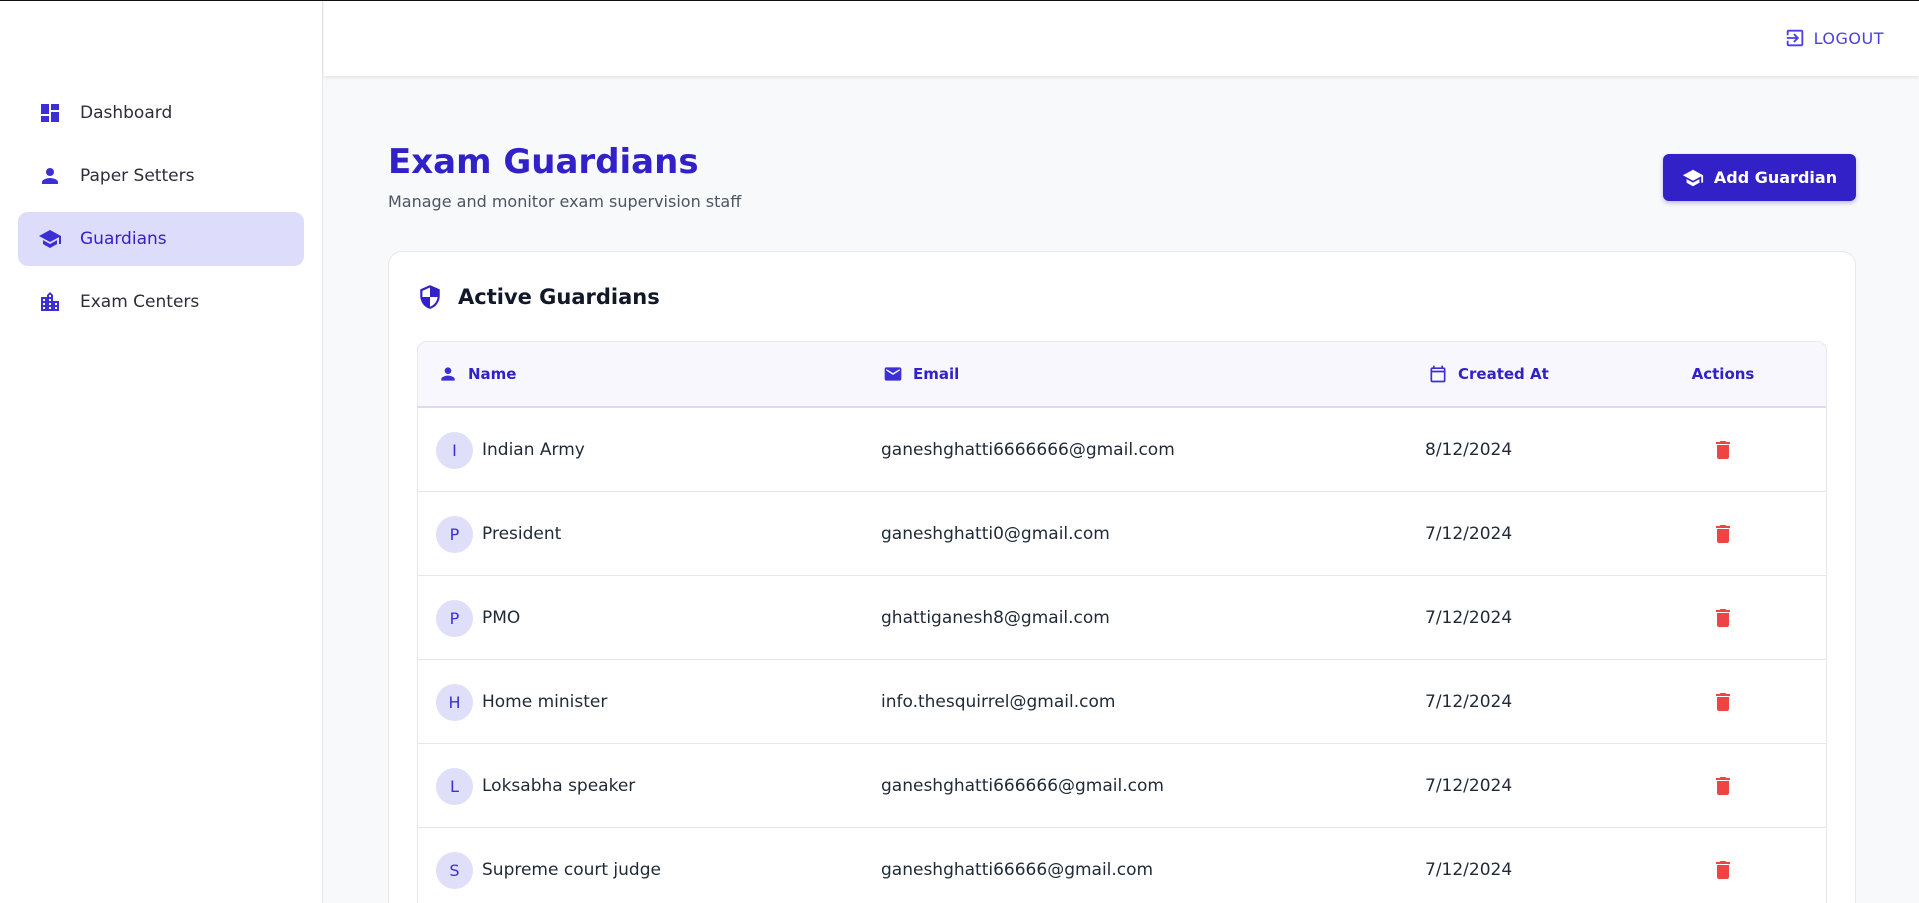  Describe the element at coordinates (1022, 786) in the screenshot. I see `guardian-email: ganeshghatti666666@gmail.com` at that location.